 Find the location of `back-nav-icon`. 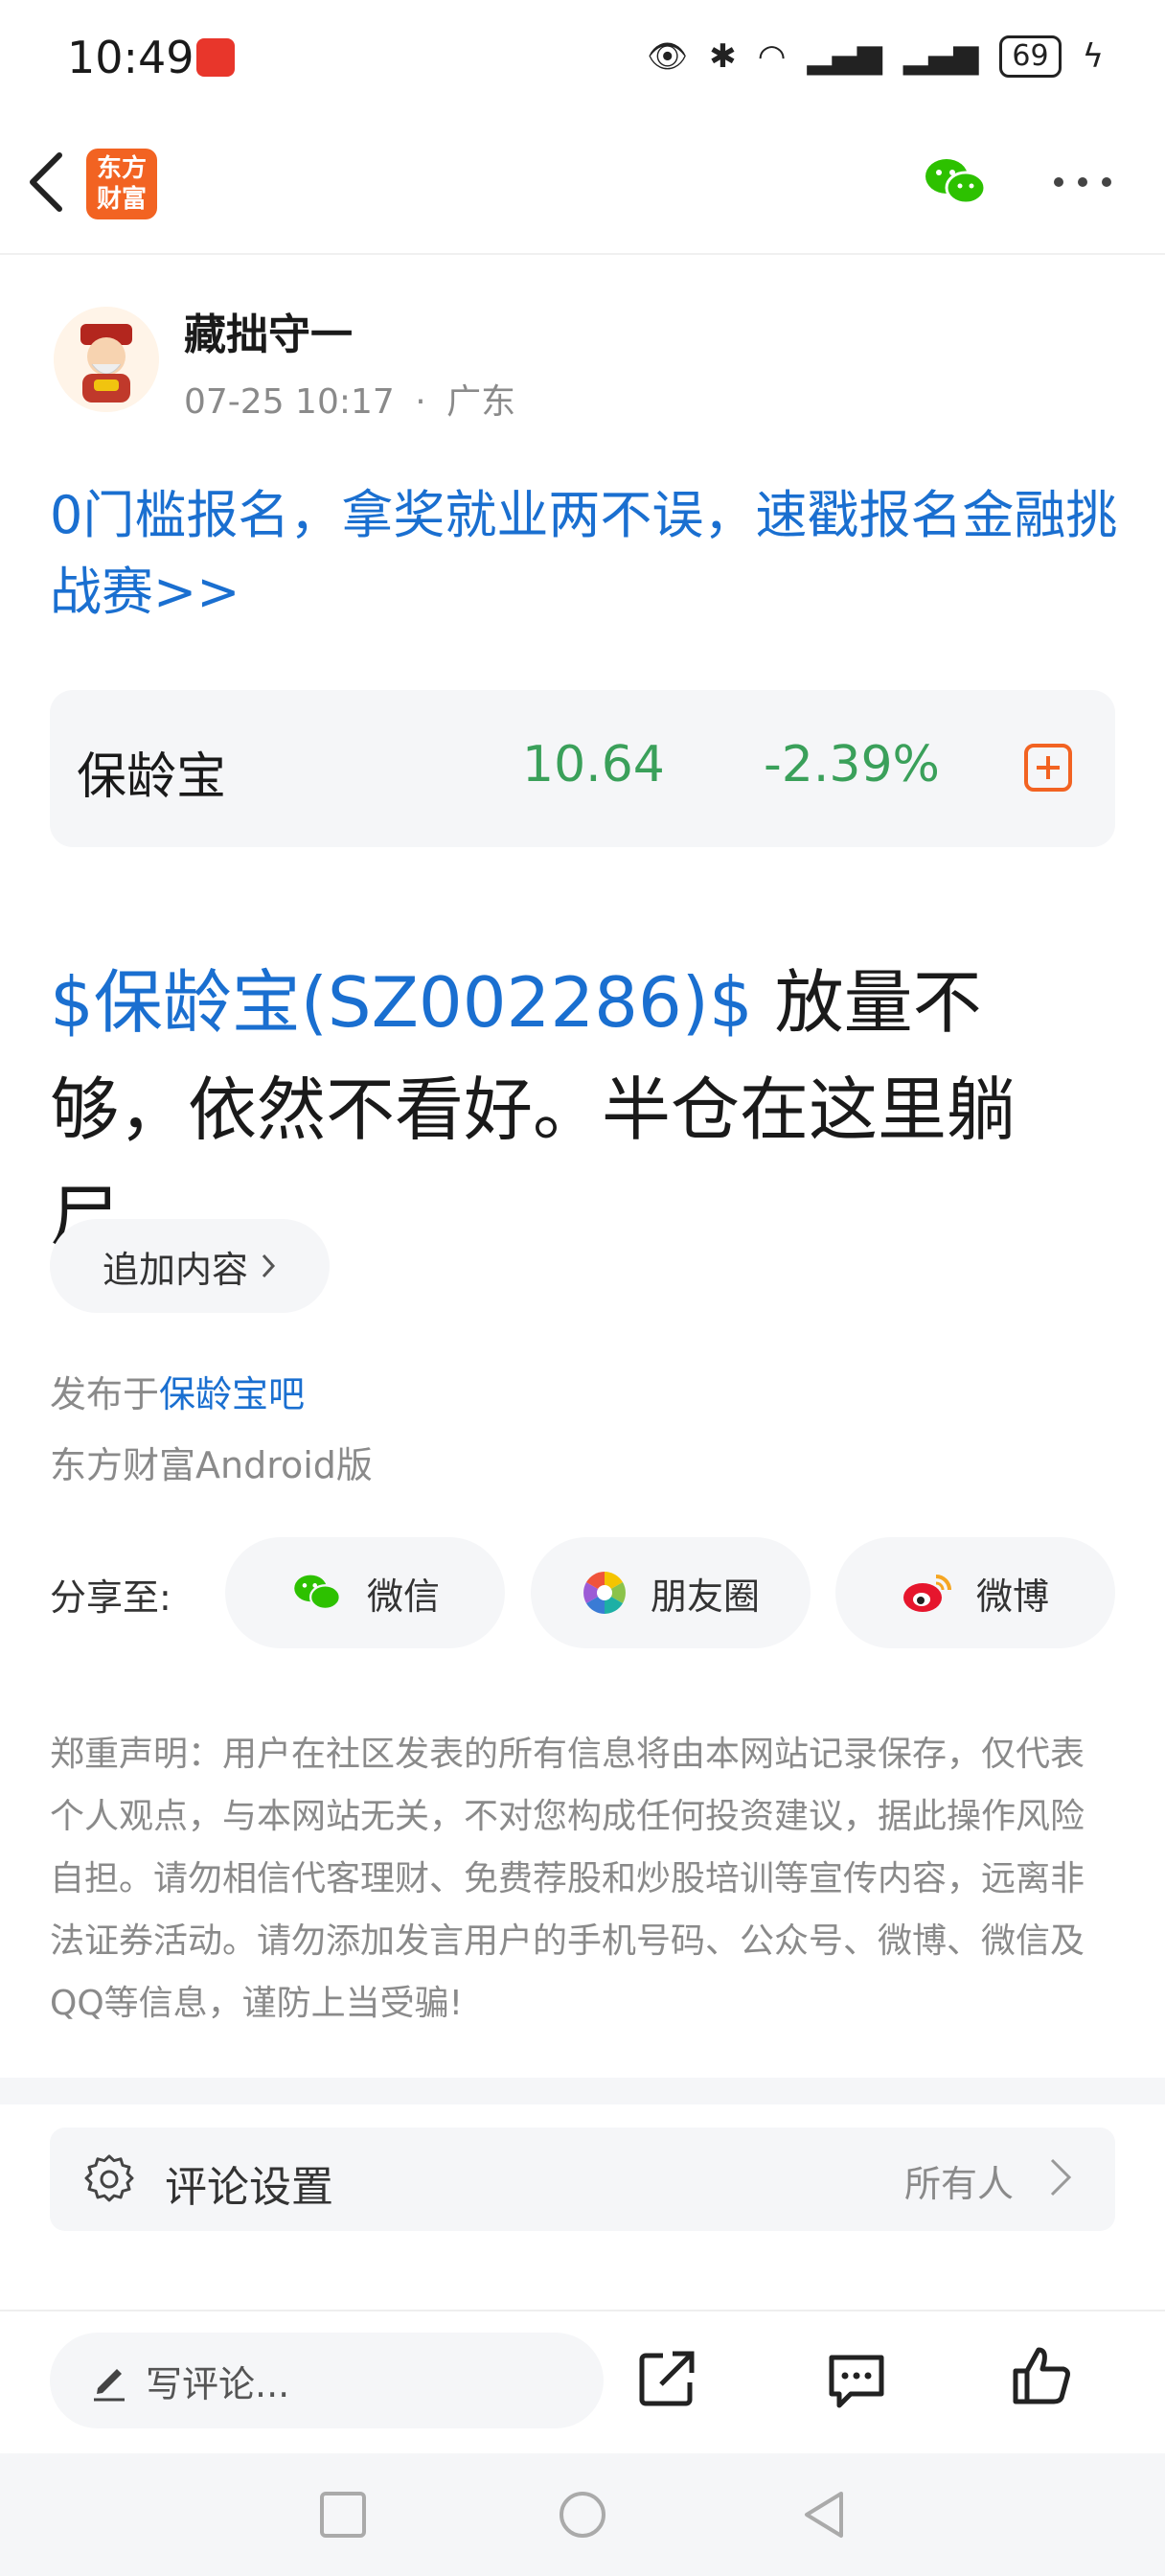

back-nav-icon is located at coordinates (824, 2515).